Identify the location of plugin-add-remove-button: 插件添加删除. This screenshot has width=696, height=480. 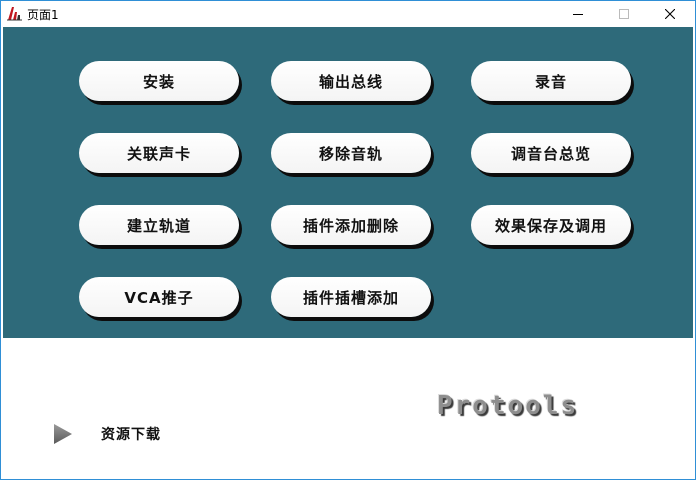
(351, 225).